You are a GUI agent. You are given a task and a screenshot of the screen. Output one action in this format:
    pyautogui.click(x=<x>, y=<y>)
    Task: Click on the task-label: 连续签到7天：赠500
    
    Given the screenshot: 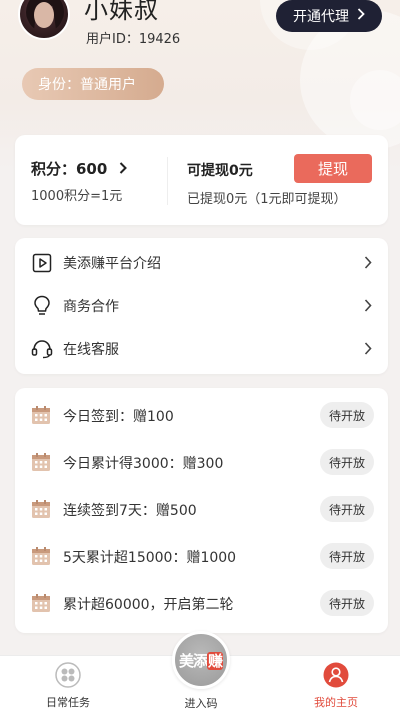 What is the action you would take?
    pyautogui.click(x=130, y=511)
    